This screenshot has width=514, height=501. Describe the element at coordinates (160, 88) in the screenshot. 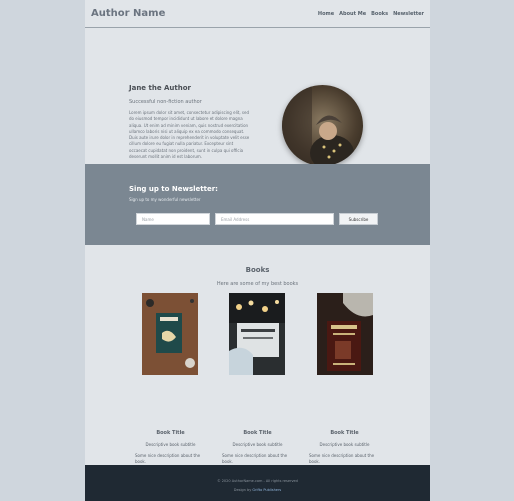

I see `author-name: Jane the Author` at that location.